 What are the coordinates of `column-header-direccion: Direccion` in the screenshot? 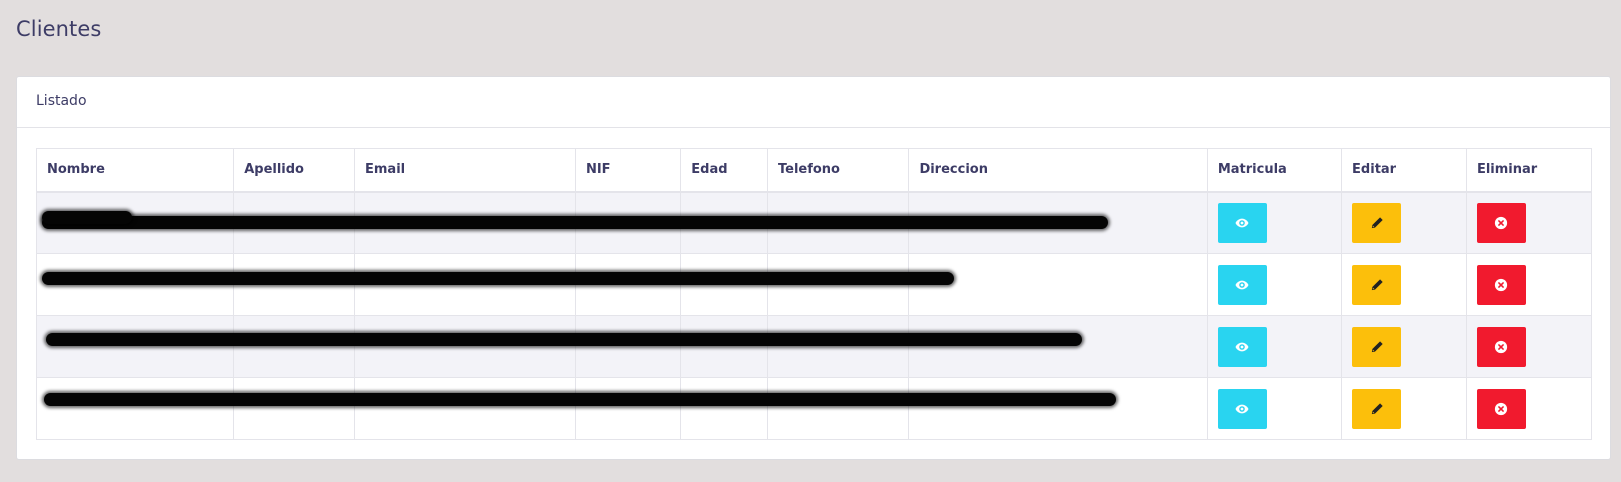 It's located at (1058, 170).